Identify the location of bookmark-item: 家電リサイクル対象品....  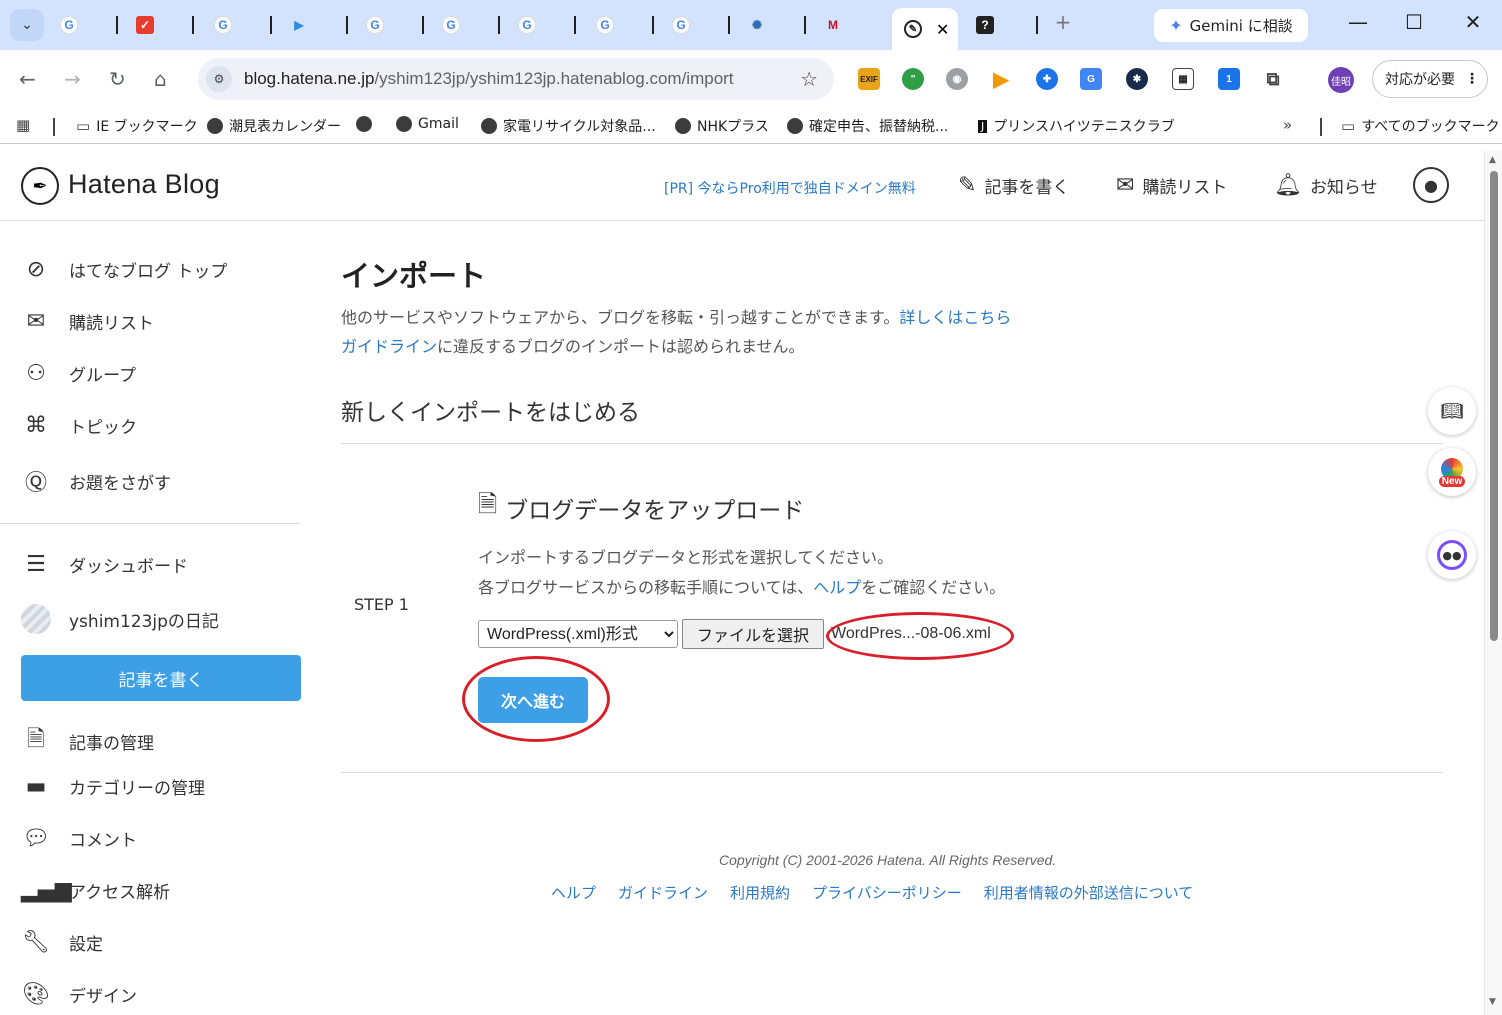
(568, 126).